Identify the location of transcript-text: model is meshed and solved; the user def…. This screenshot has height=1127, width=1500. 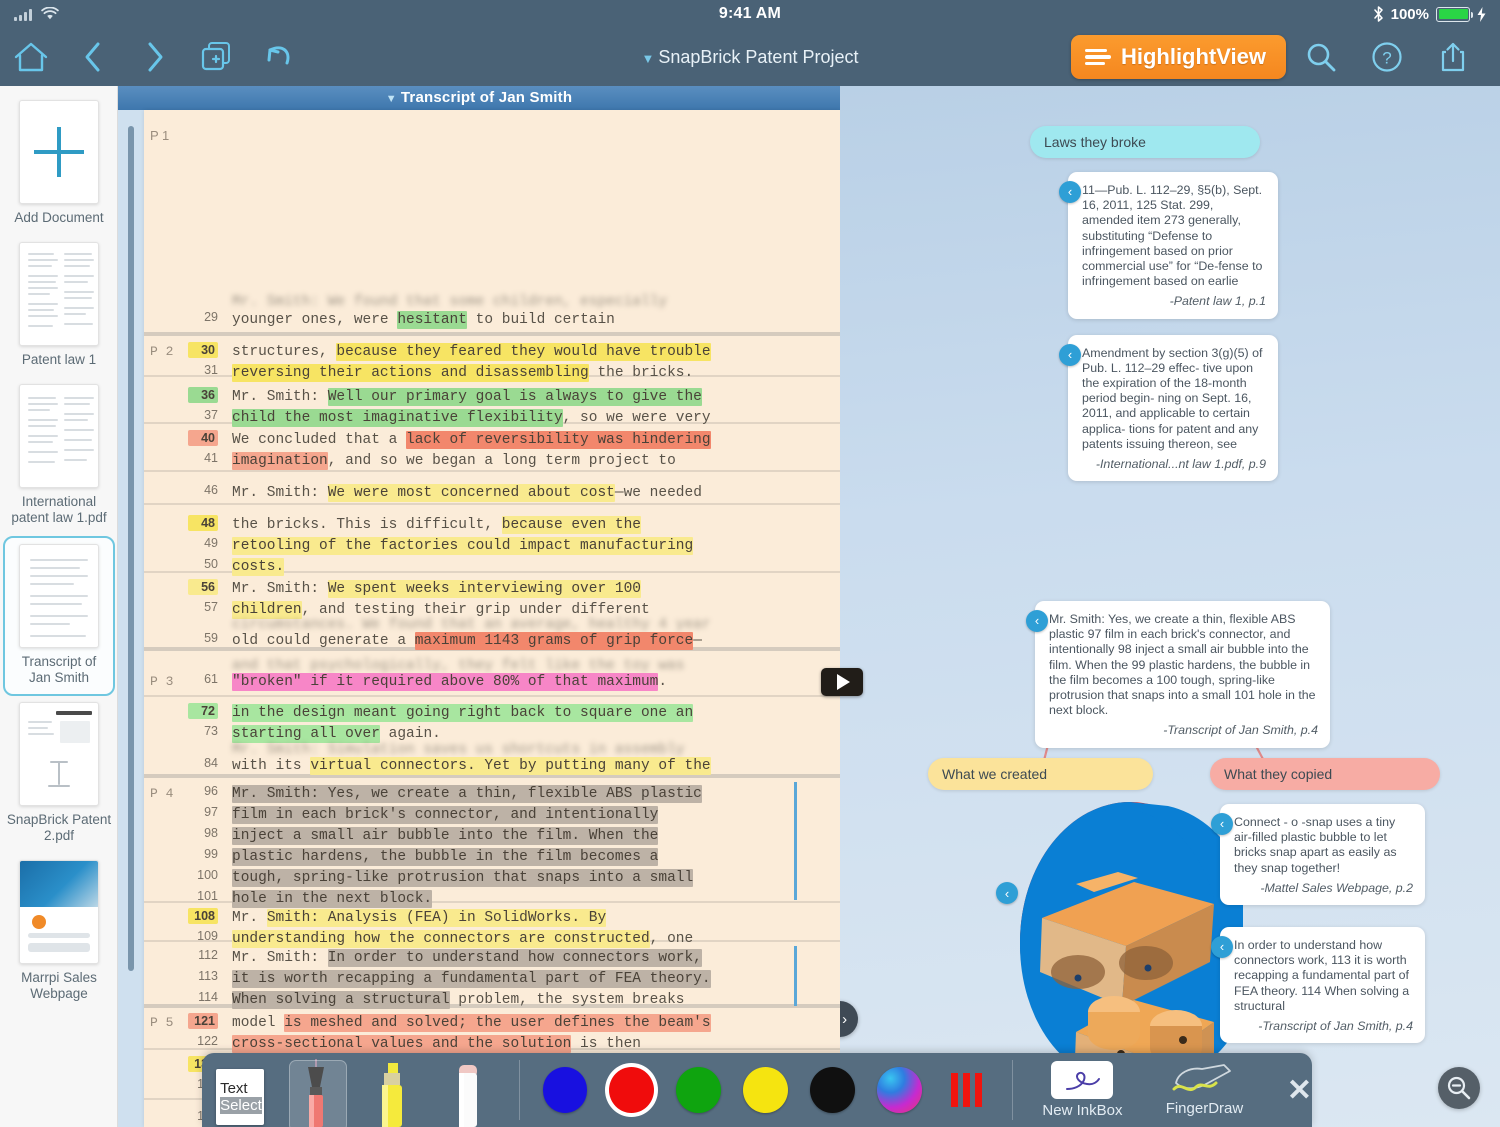
(471, 1023).